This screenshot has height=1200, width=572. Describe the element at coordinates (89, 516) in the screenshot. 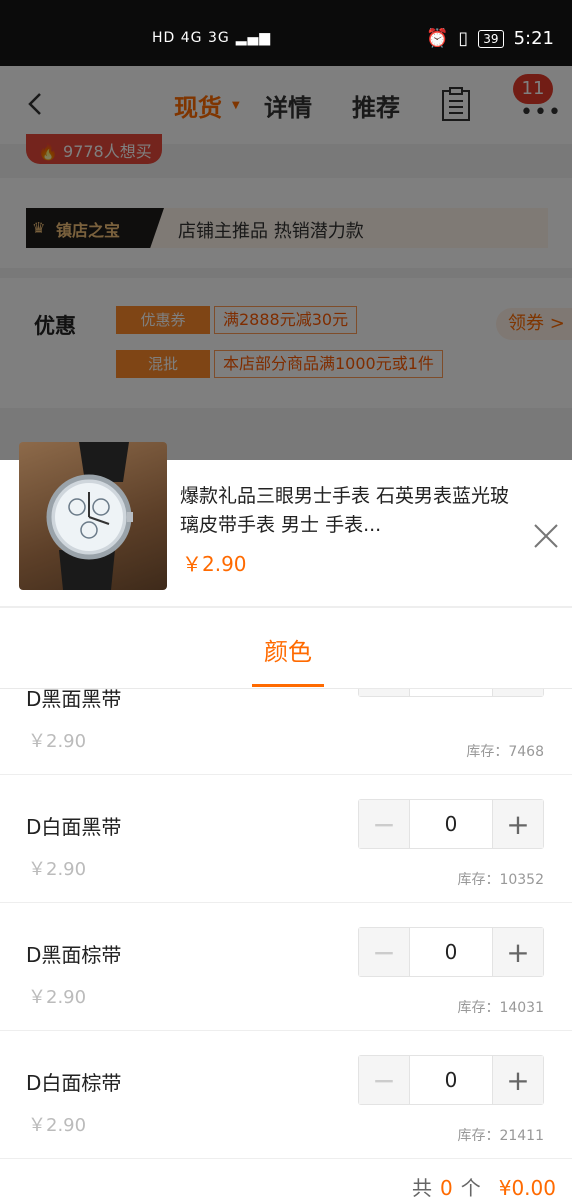

I see `watch-image` at that location.